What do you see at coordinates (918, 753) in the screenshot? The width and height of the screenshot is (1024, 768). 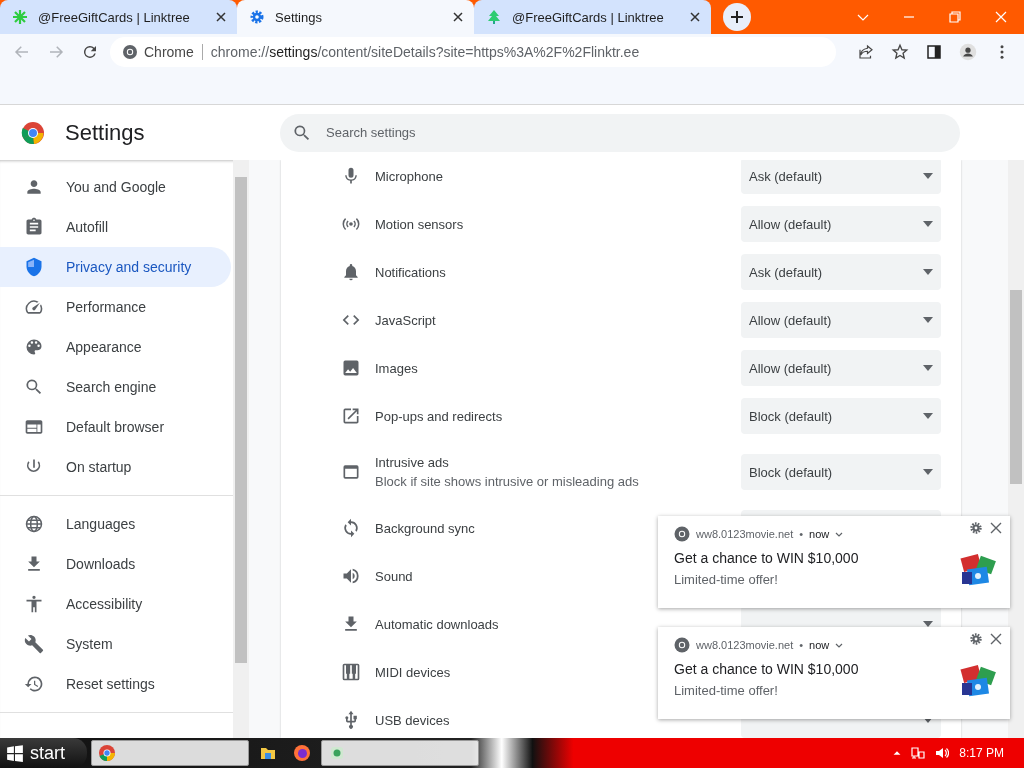 I see `network-icon` at bounding box center [918, 753].